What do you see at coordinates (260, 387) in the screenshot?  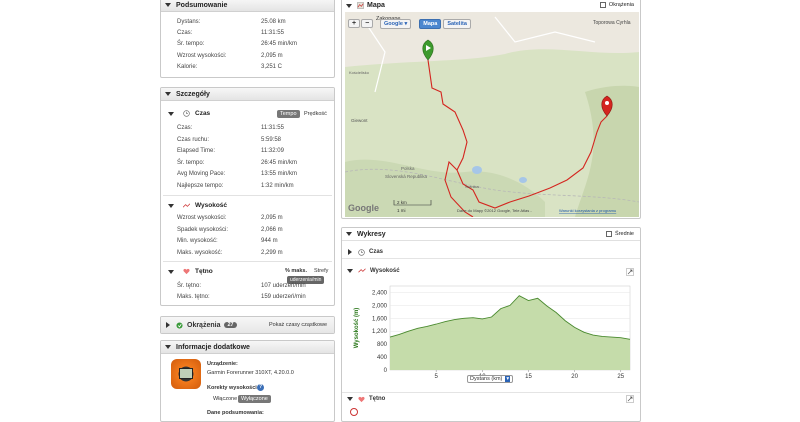 I see `help-icon: ?` at bounding box center [260, 387].